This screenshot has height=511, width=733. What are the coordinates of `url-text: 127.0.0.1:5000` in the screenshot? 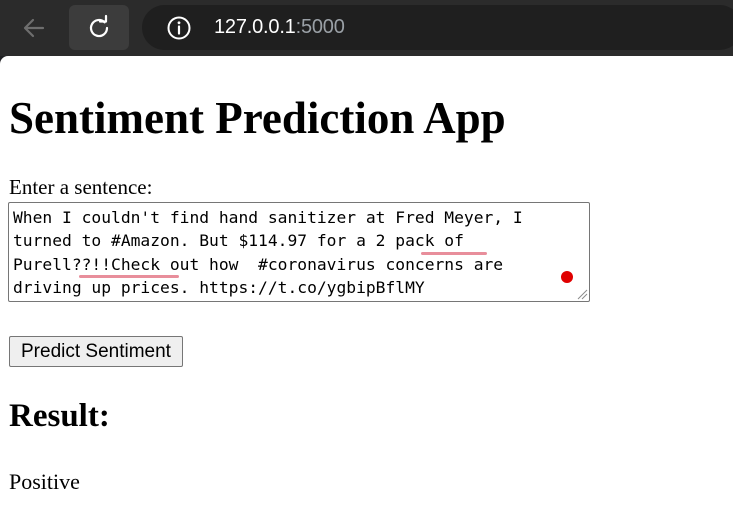 It's located at (279, 27).